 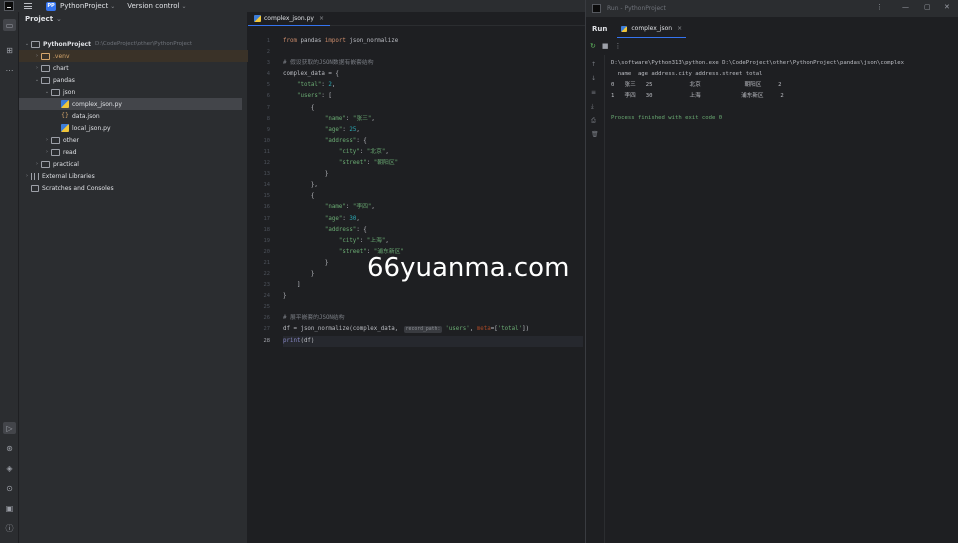 I want to click on tree-item-chart: › chart, so click(x=133, y=68).